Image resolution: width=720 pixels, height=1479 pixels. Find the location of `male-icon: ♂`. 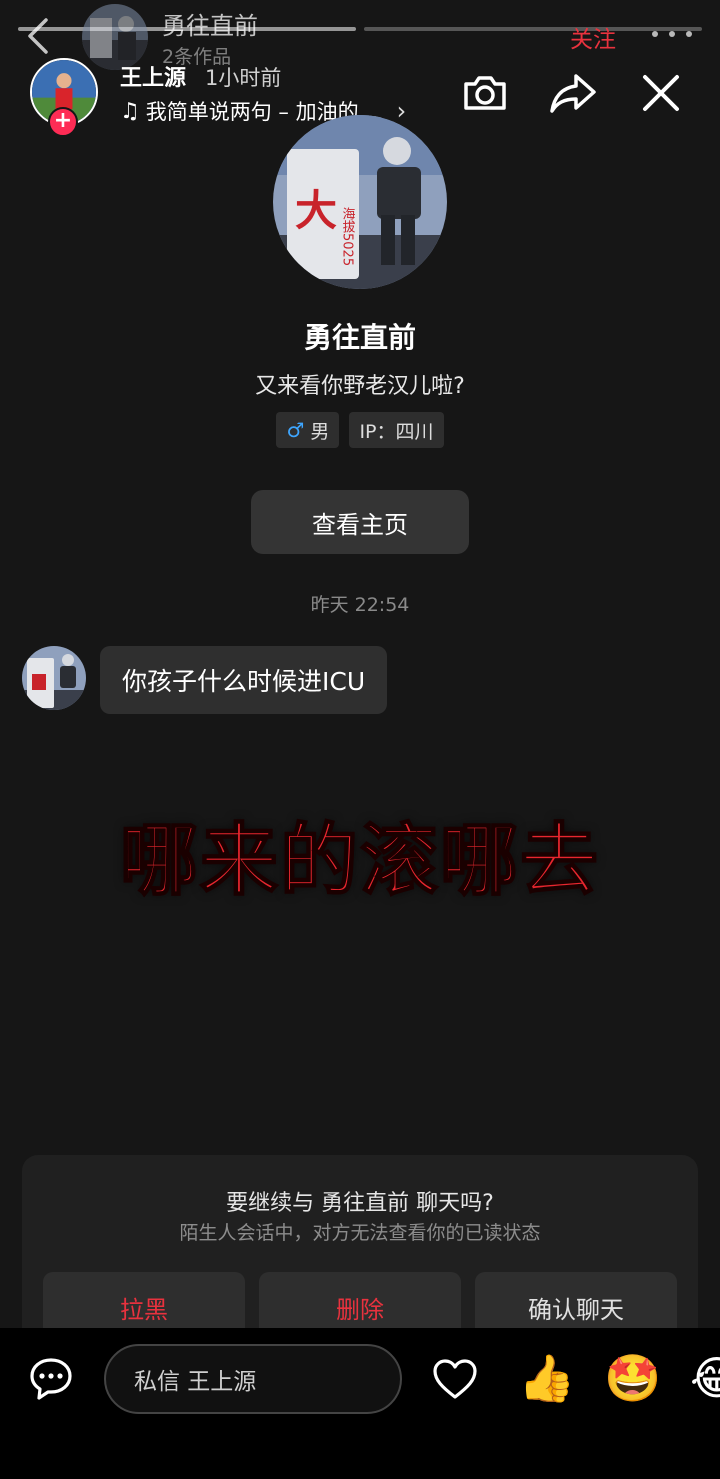

male-icon: ♂ is located at coordinates (295, 430).